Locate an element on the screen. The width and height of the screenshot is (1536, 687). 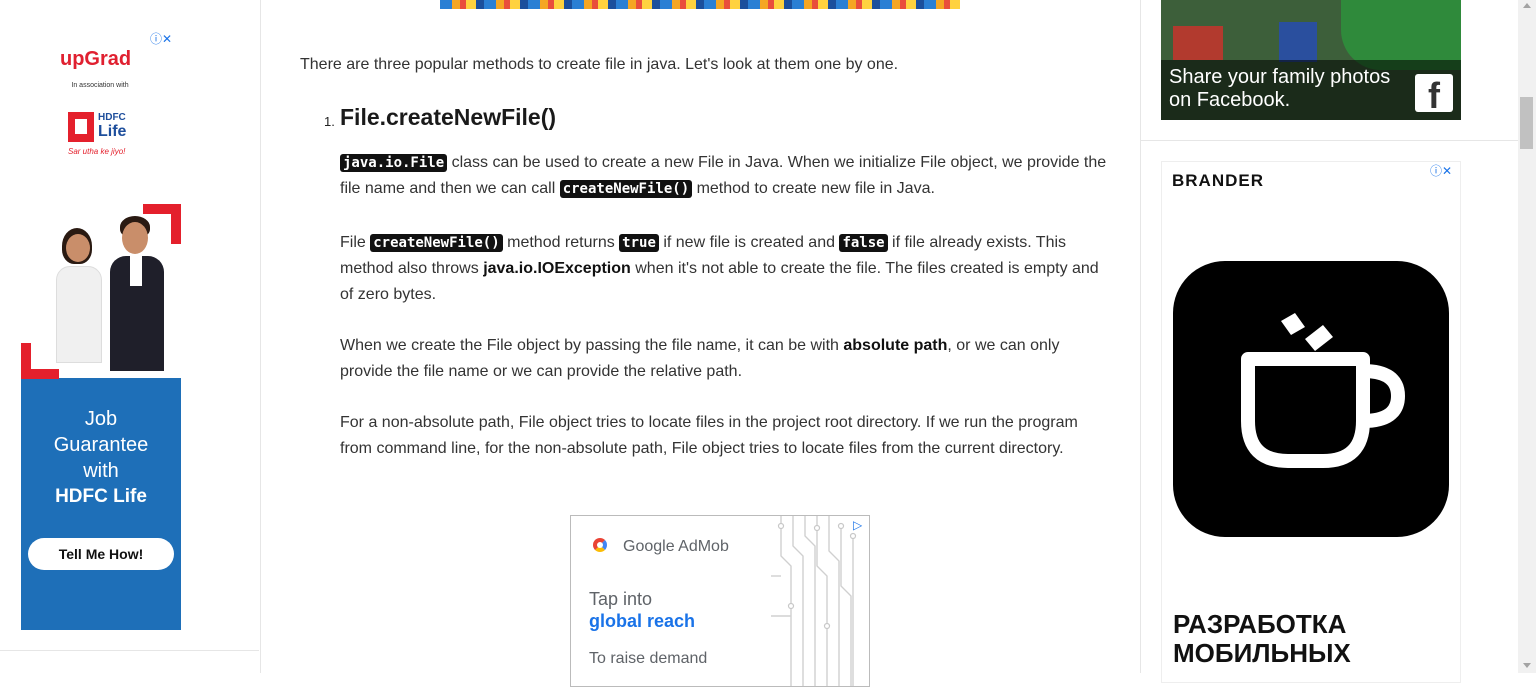
hdfc-tagline: Sar utha ke jiyo! is located at coordinates (97, 151).